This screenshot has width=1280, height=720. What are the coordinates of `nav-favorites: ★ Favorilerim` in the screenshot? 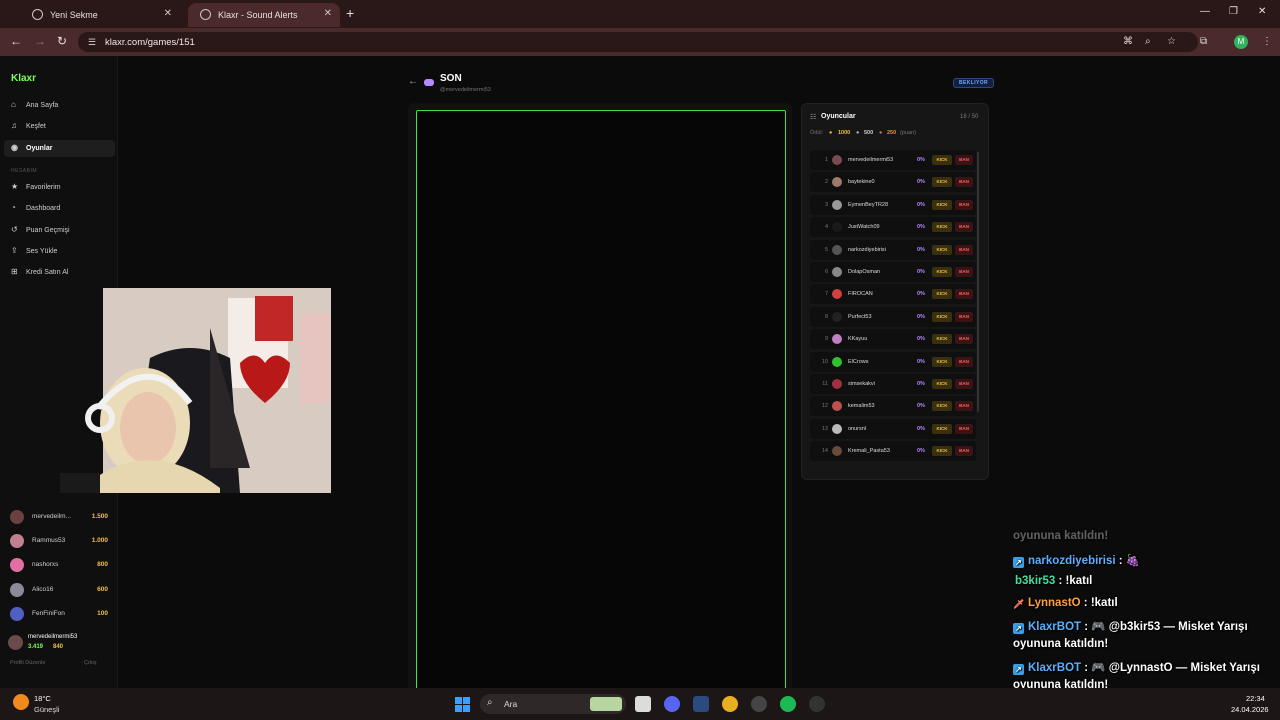 It's located at (59, 187).